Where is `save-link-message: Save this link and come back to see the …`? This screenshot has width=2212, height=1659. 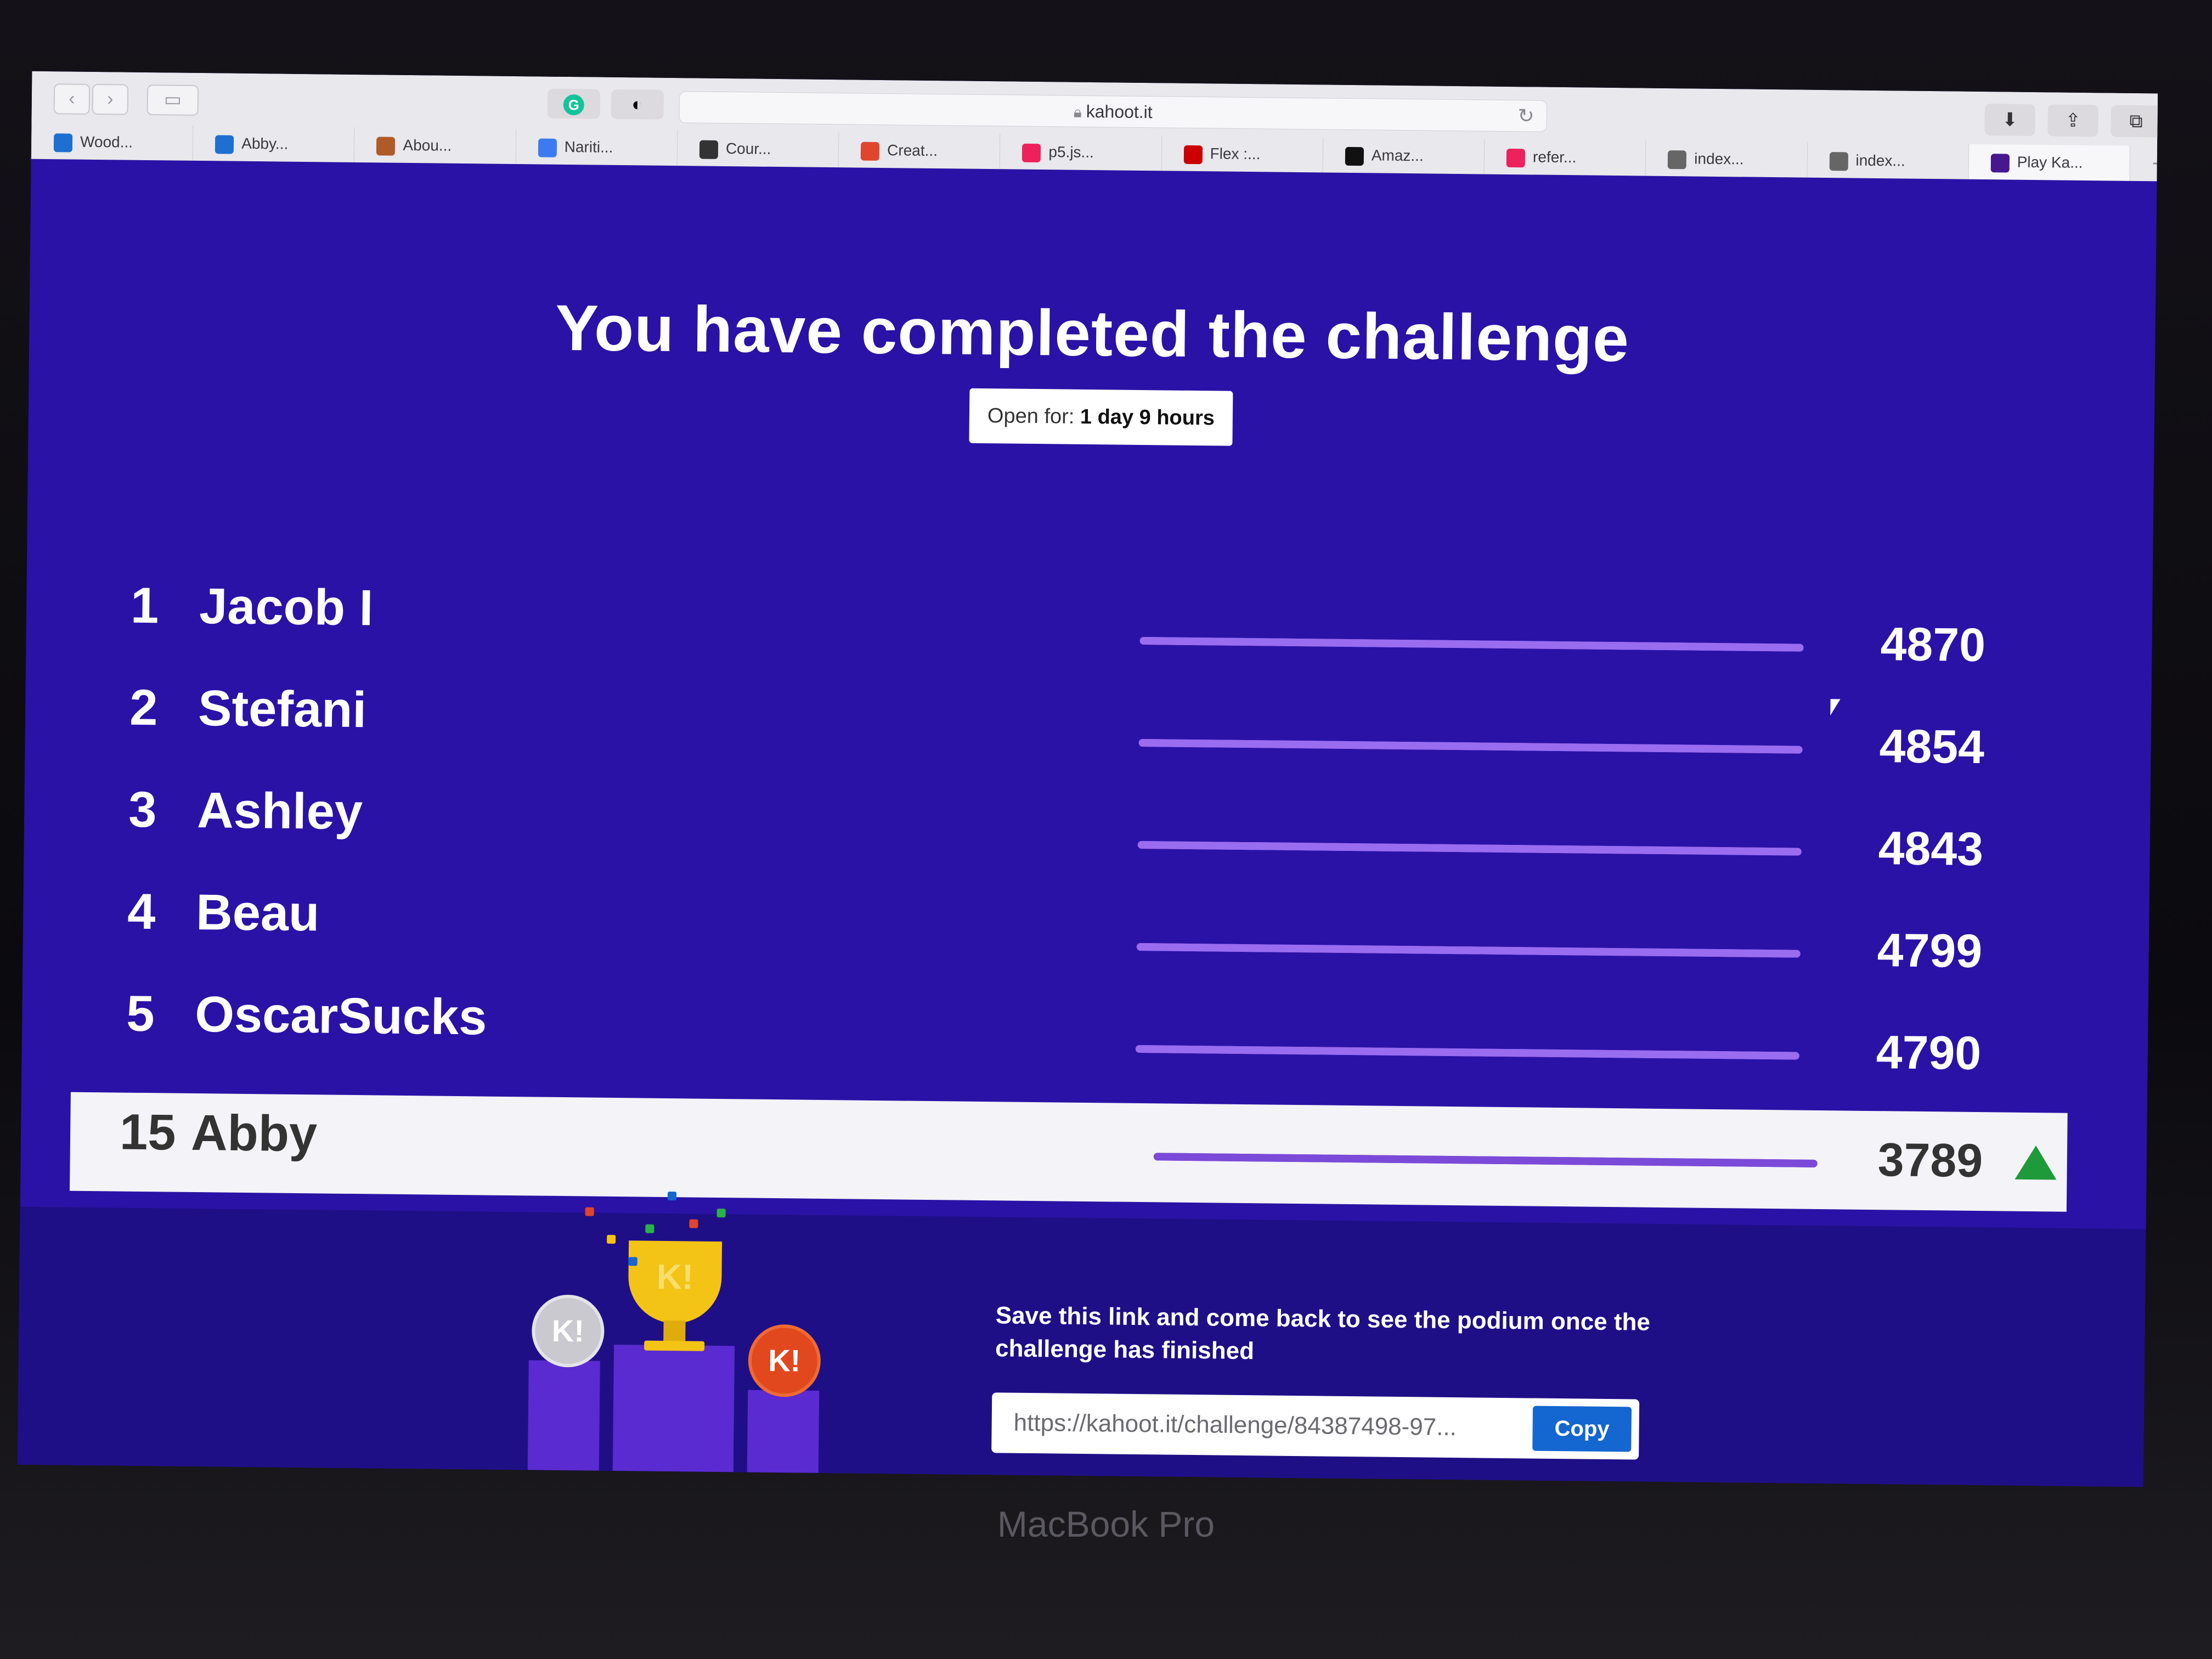
save-link-message: Save this link and come back to see the … is located at coordinates (1323, 1334).